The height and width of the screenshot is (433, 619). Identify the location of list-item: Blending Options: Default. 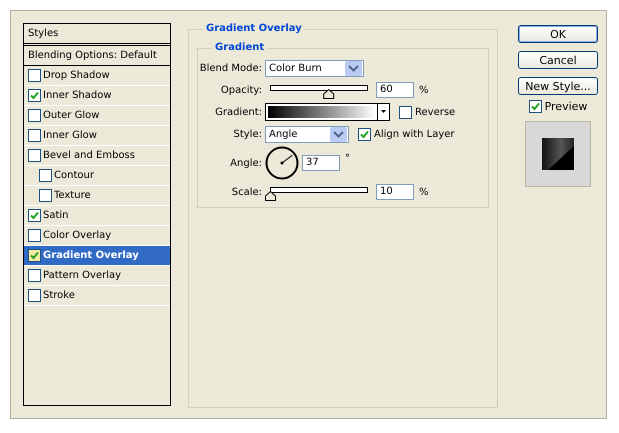
(97, 56).